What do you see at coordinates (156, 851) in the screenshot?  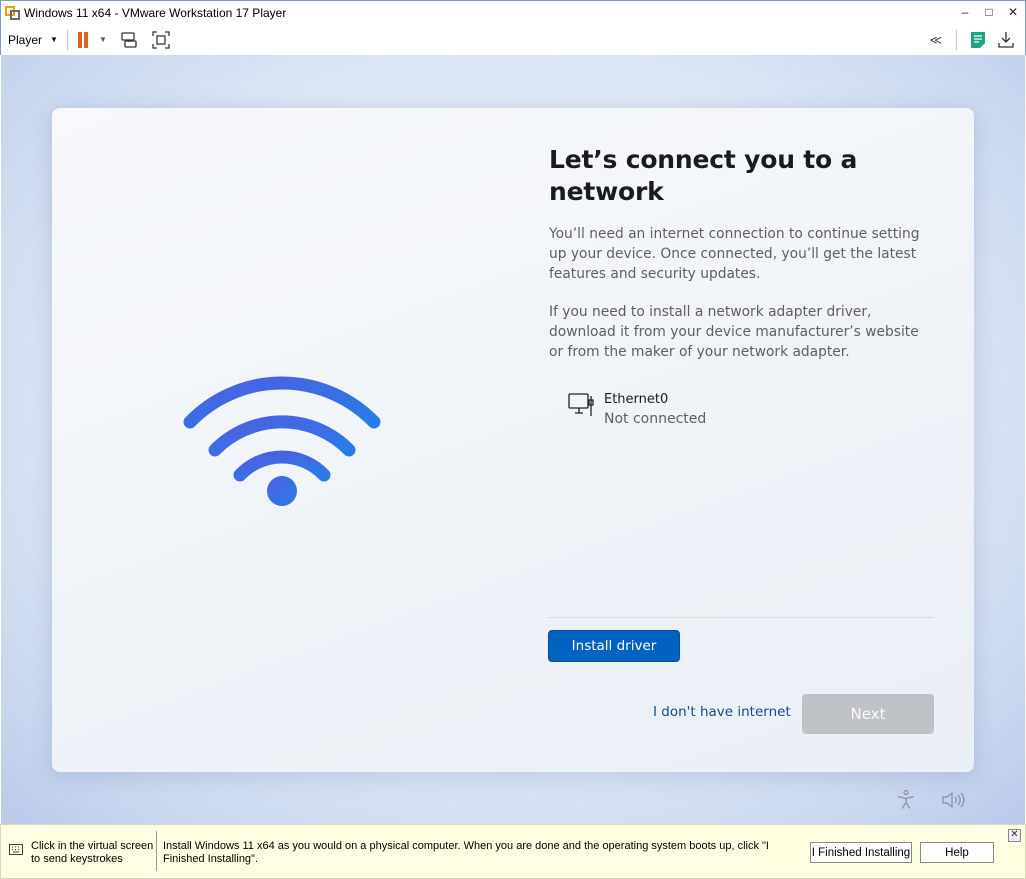 I see `hint-divider` at bounding box center [156, 851].